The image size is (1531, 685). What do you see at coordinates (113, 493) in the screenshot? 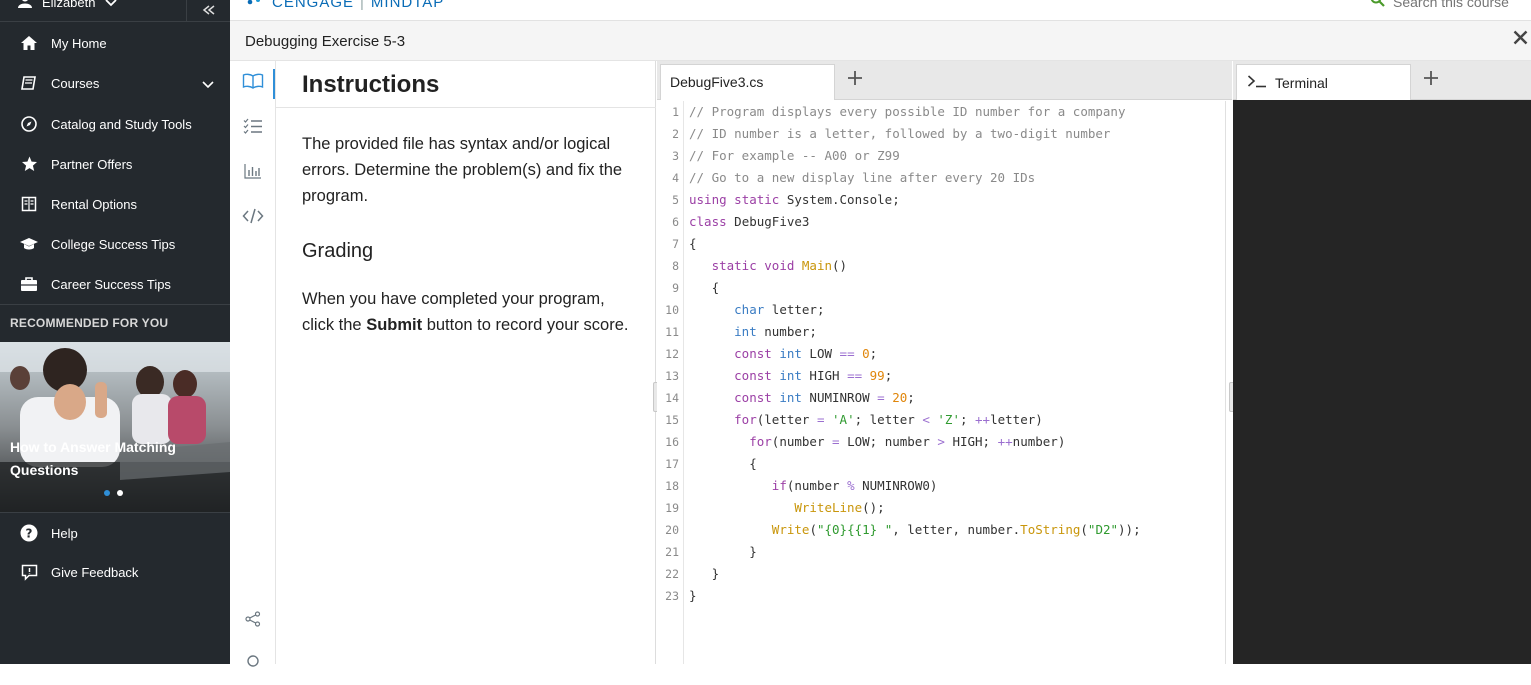
I see `carousel-dots` at bounding box center [113, 493].